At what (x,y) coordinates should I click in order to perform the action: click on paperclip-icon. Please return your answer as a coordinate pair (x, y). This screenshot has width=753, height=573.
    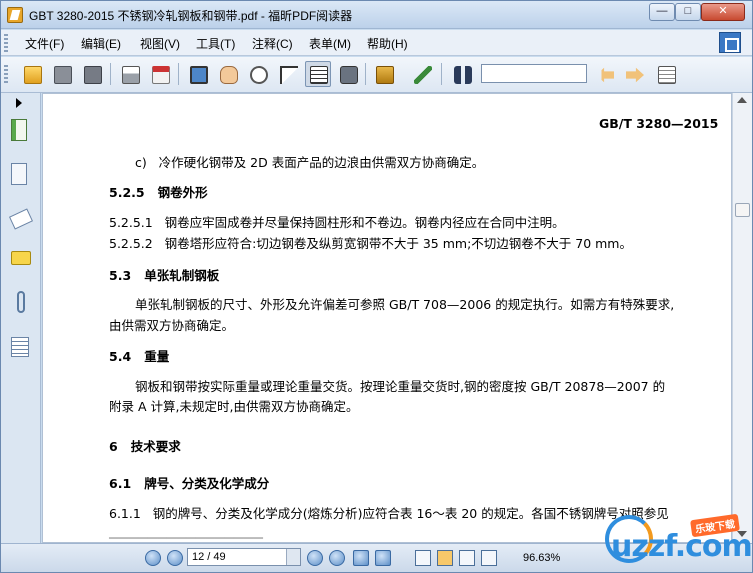
    Looking at the image, I should click on (21, 302).